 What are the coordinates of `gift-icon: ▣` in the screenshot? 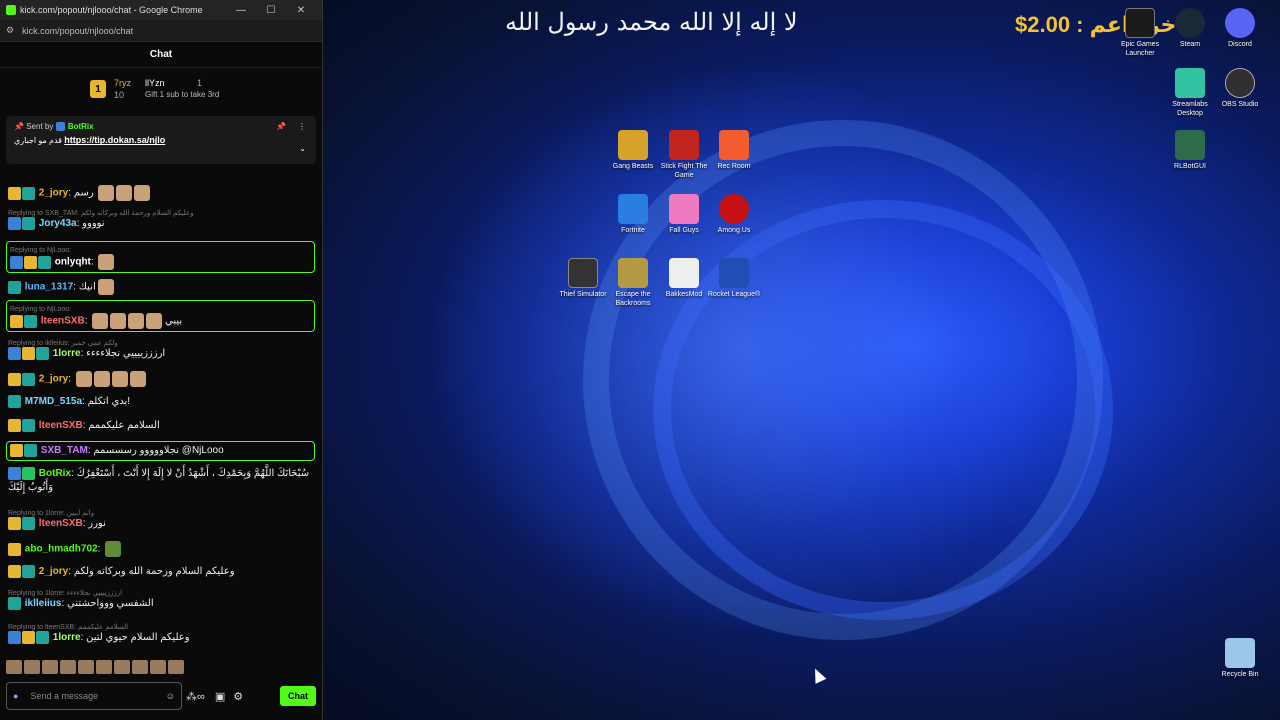 It's located at (220, 696).